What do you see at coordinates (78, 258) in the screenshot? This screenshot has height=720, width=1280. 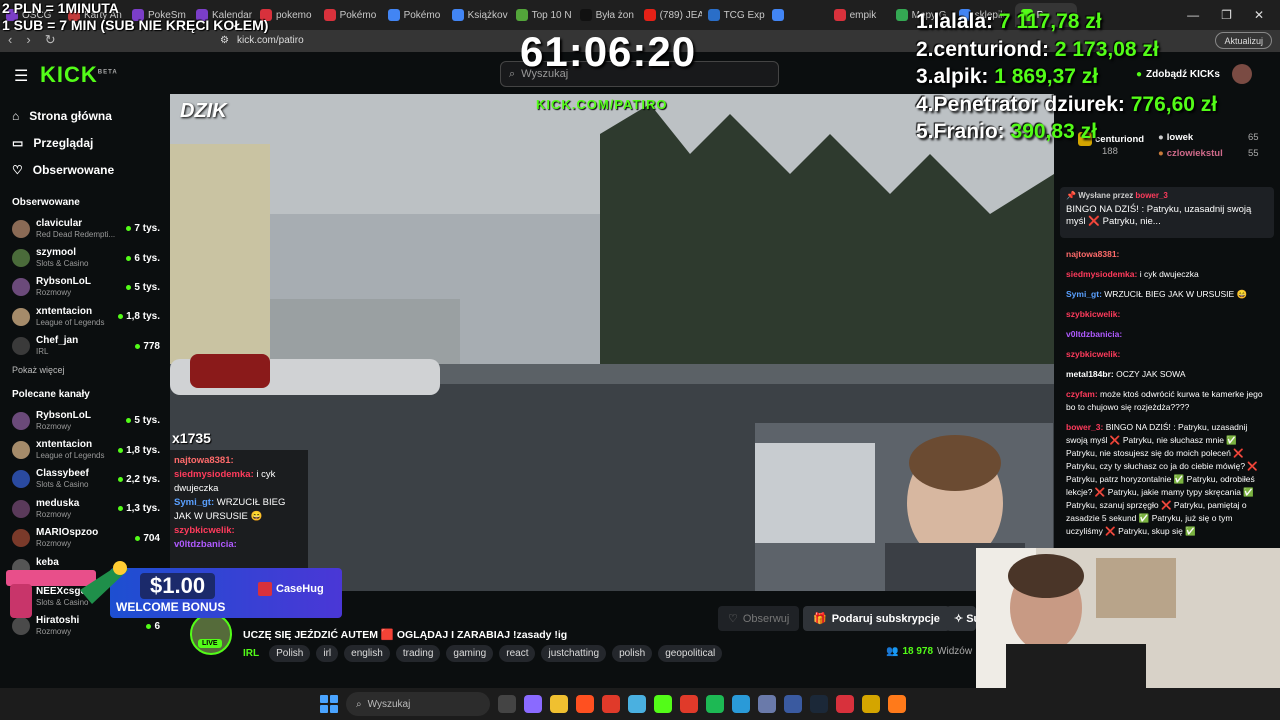 I see `channel-info: szymool Slots & Casino` at bounding box center [78, 258].